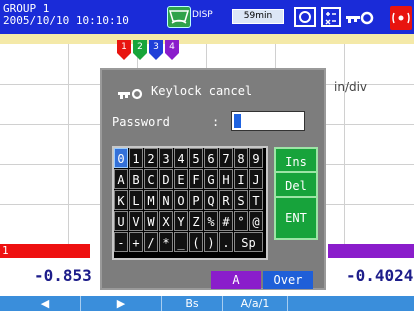 This screenshot has height=311, width=414. Describe the element at coordinates (181, 179) in the screenshot. I see `key-1-4: E` at that location.